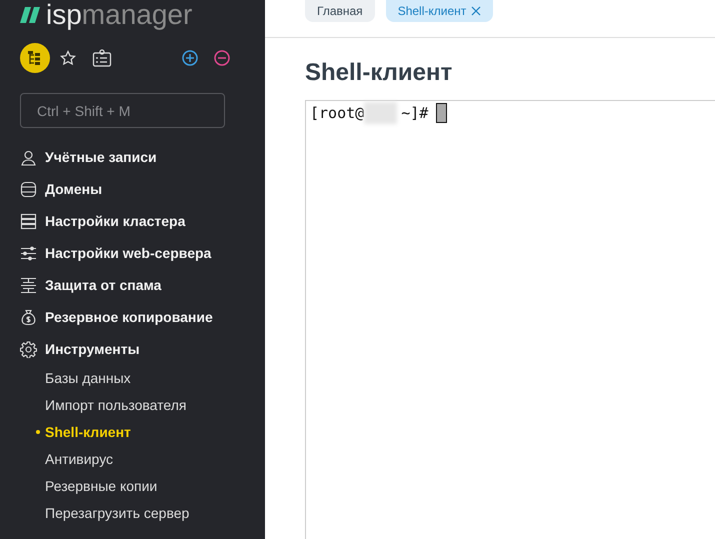  I want to click on tree-button, so click(35, 58).